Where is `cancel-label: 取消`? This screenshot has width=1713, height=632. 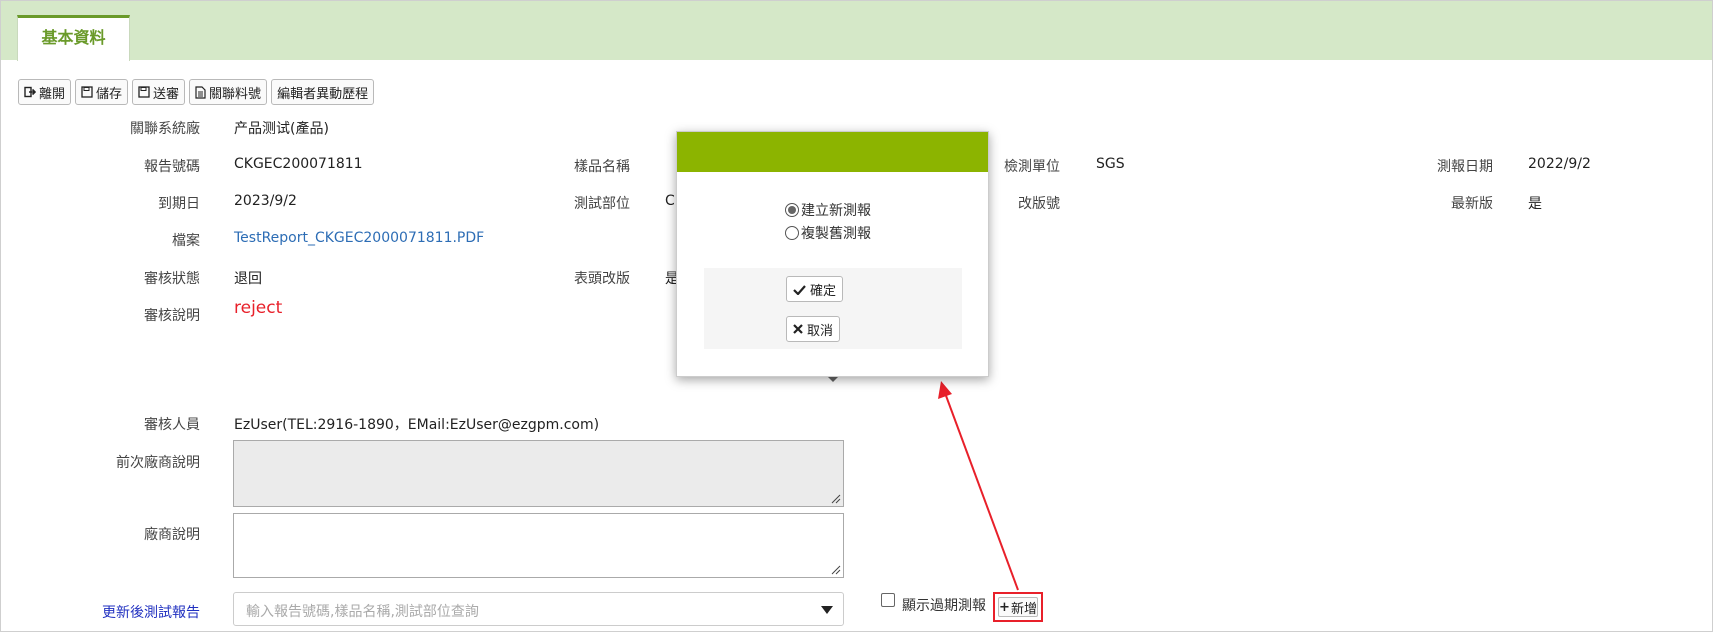
cancel-label: 取消 is located at coordinates (820, 331).